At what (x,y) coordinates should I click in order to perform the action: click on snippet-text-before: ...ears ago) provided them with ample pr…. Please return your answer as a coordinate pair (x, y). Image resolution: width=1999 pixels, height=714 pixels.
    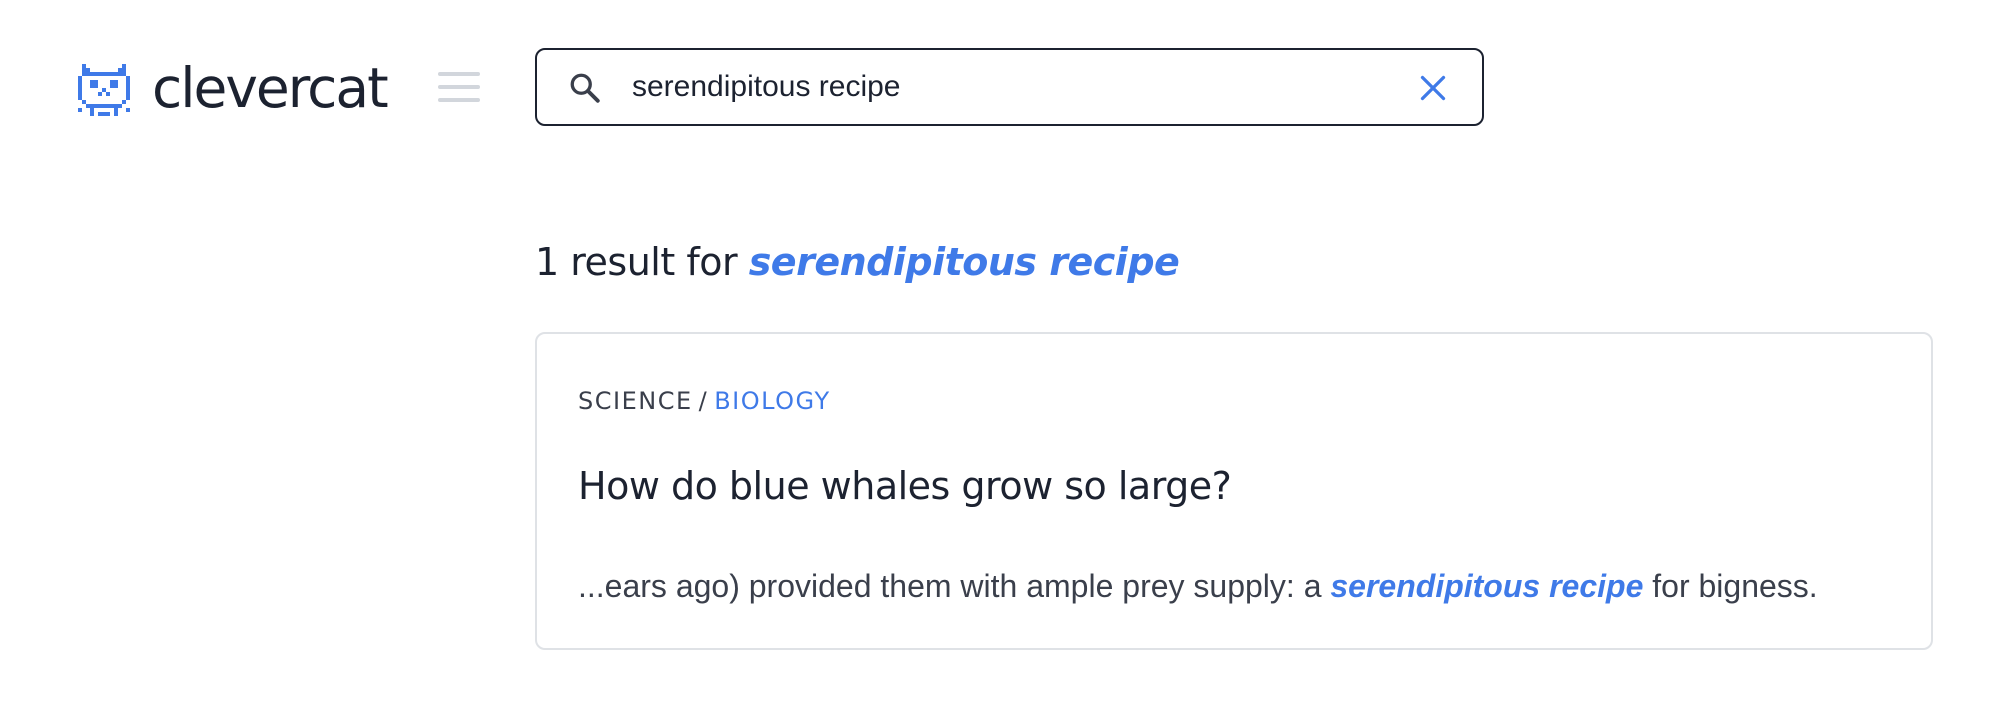
    Looking at the image, I should click on (950, 586).